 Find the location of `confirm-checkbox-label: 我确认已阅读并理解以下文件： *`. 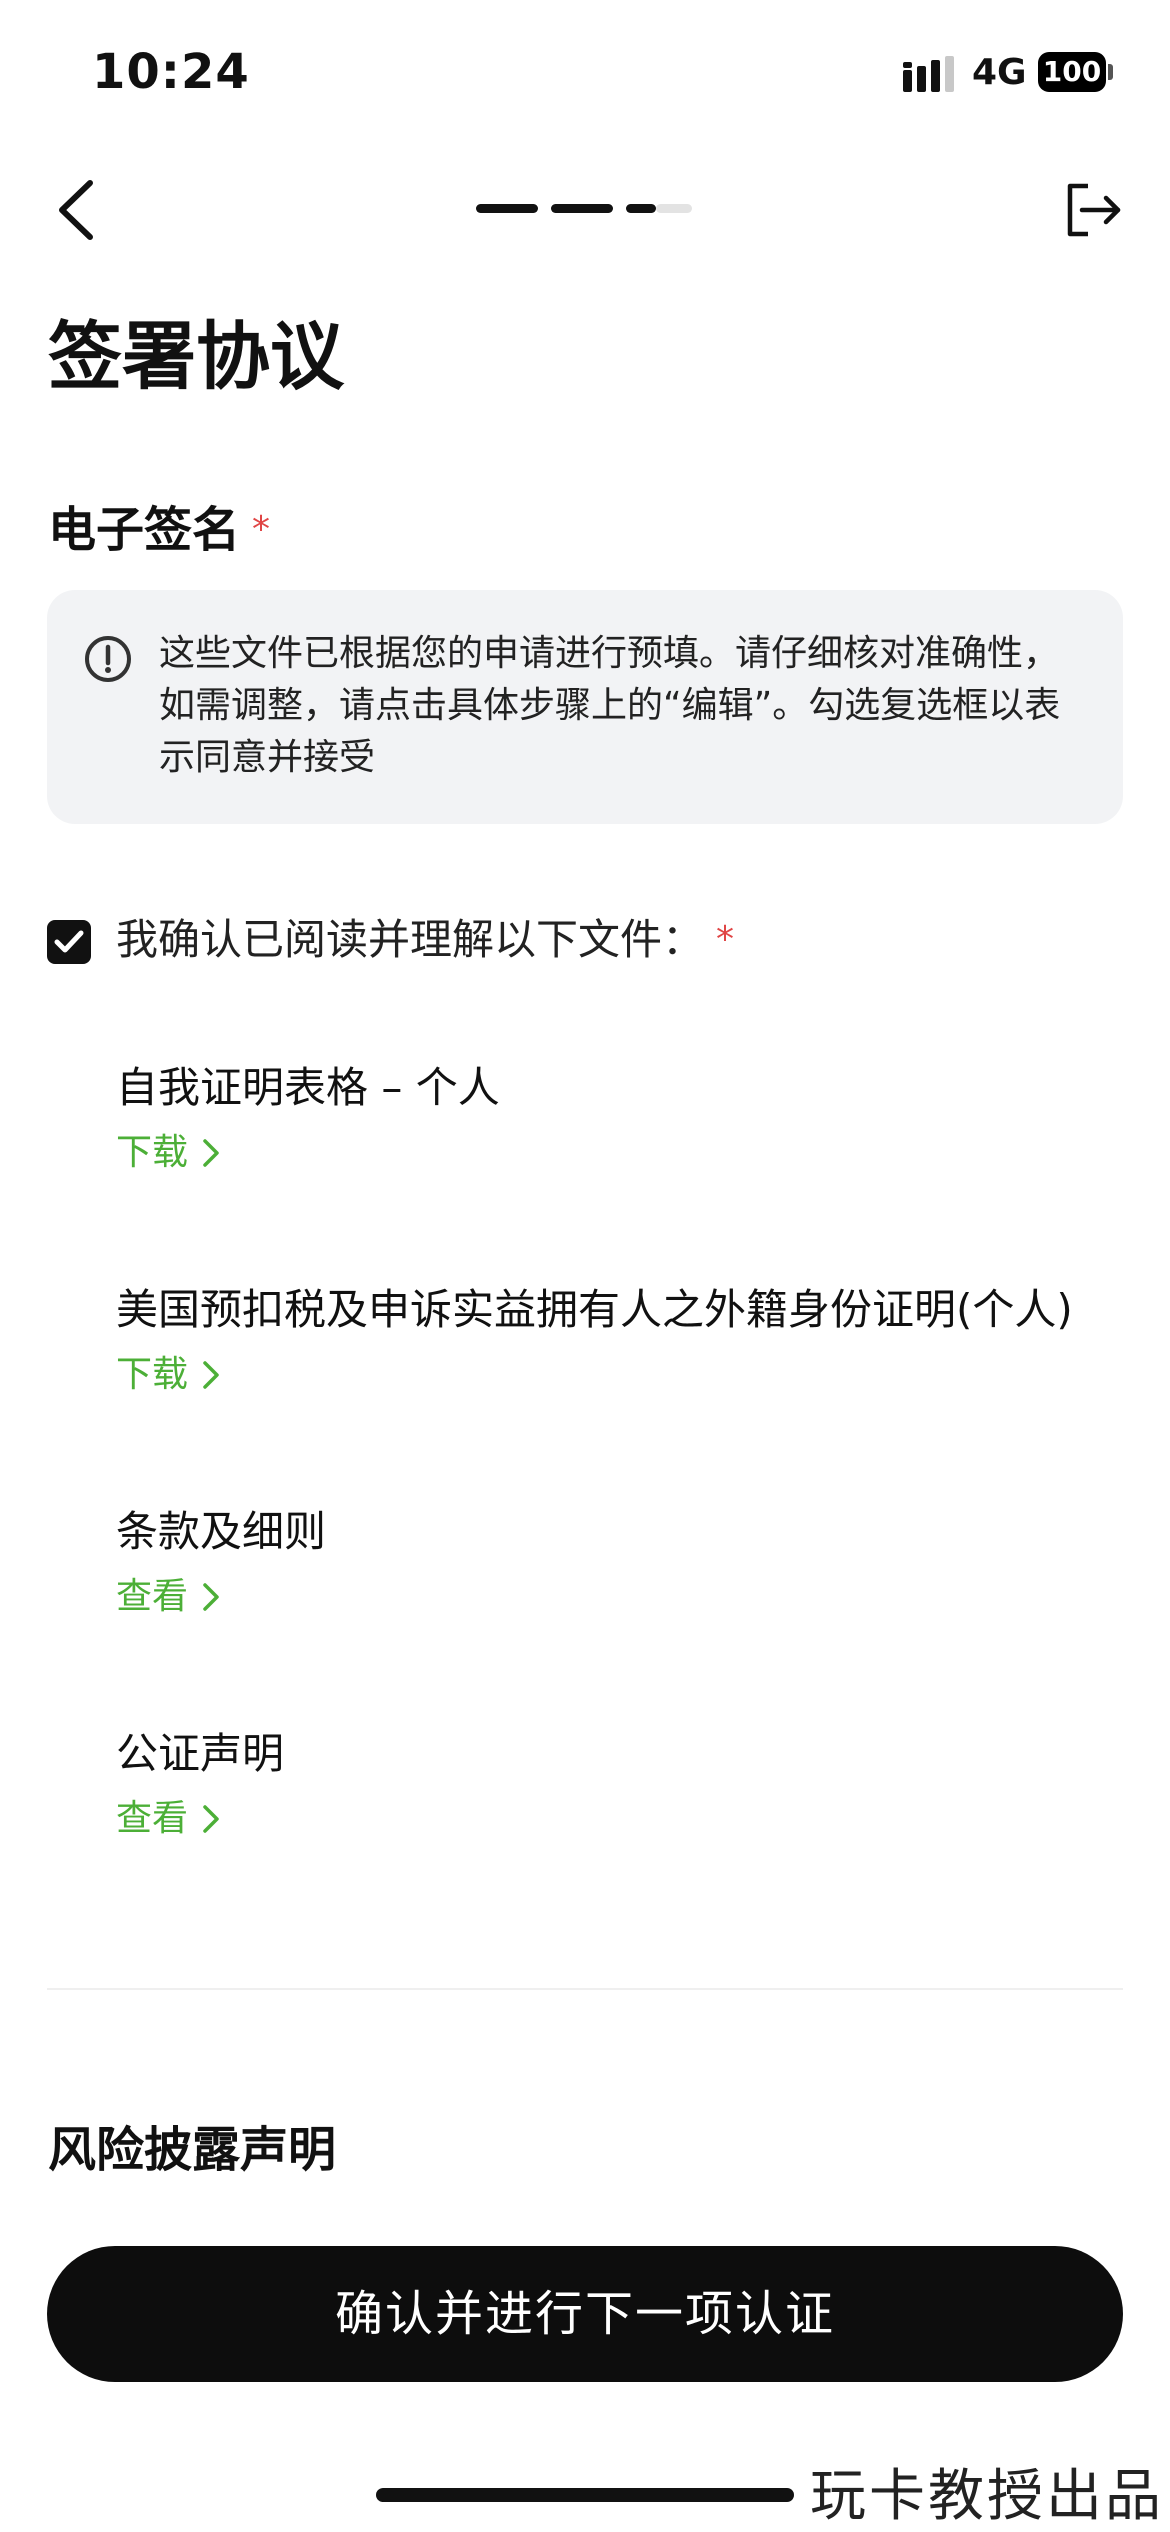

confirm-checkbox-label: 我确认已阅读并理解以下文件： * is located at coordinates (425, 940).